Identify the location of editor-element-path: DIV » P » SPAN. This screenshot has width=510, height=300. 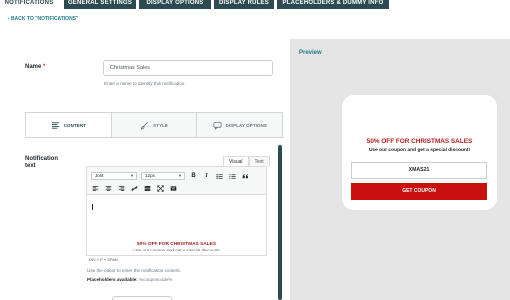
(176, 259).